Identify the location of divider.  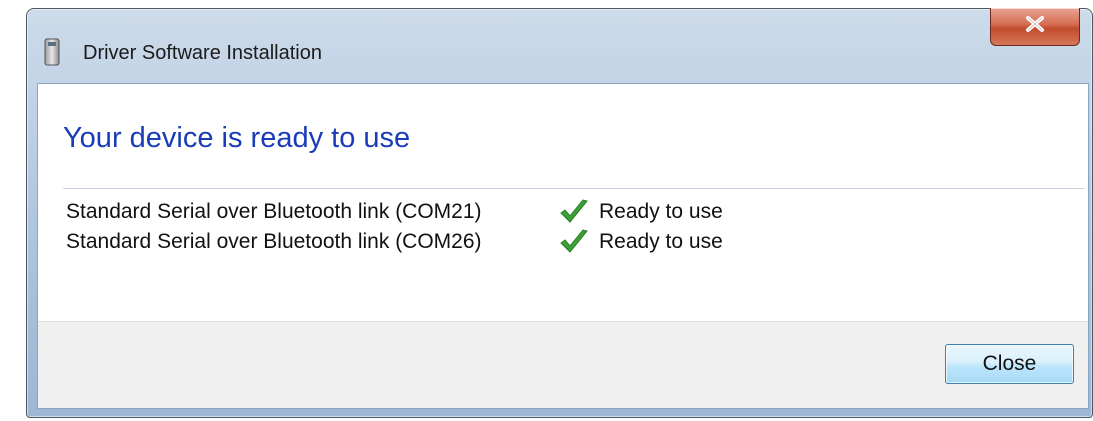
(573, 188).